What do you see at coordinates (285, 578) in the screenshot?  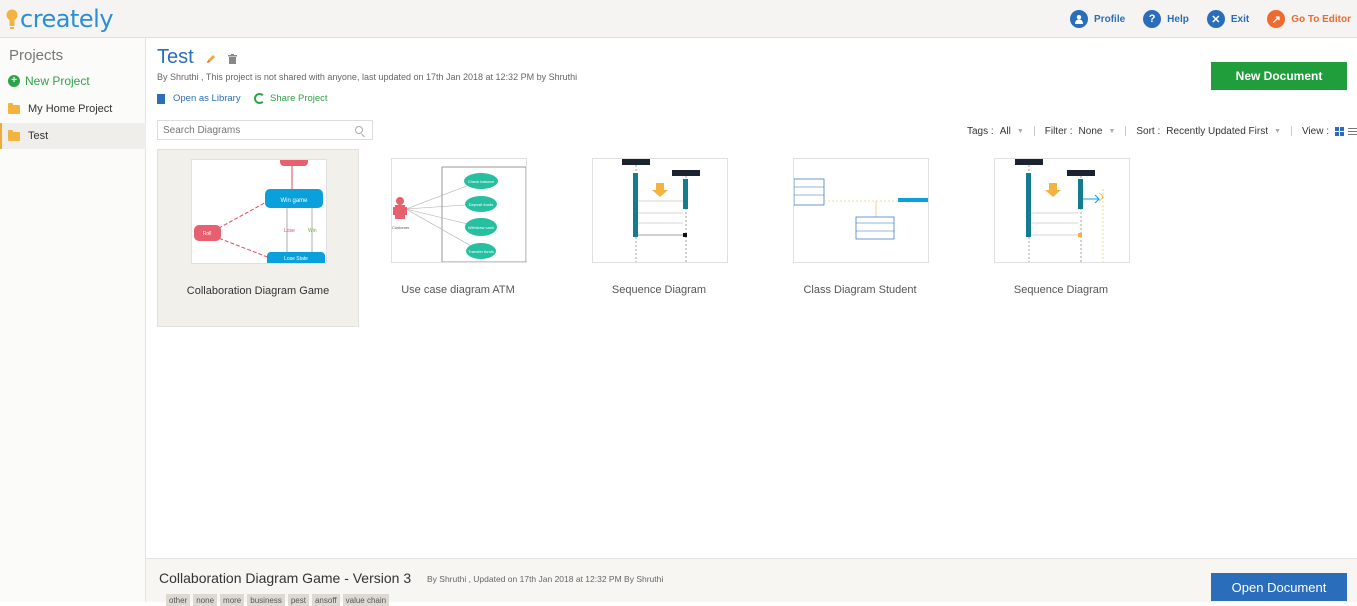 I see `selected-document-title: Collaboration Diagram Game - Version 3` at bounding box center [285, 578].